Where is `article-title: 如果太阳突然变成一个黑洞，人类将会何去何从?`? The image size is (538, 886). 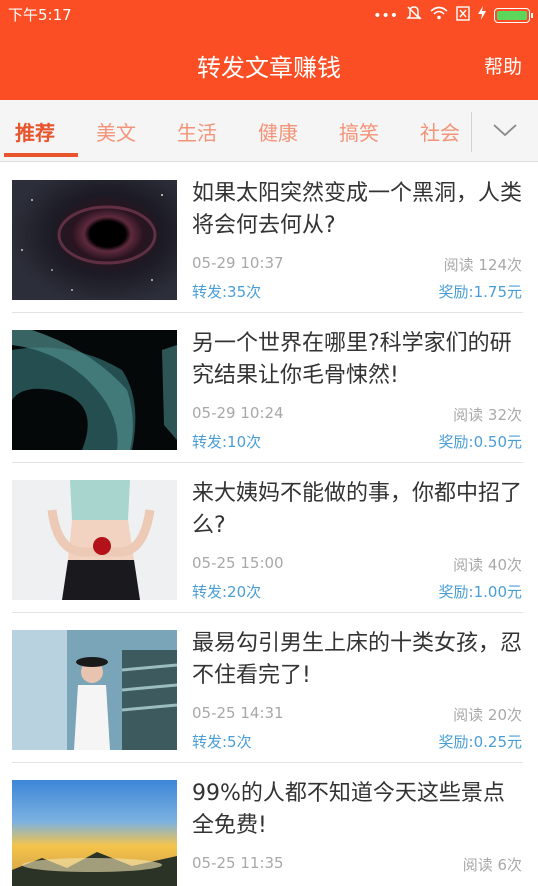
article-title: 如果太阳突然变成一个黑洞，人类将会何去何从? is located at coordinates (357, 210).